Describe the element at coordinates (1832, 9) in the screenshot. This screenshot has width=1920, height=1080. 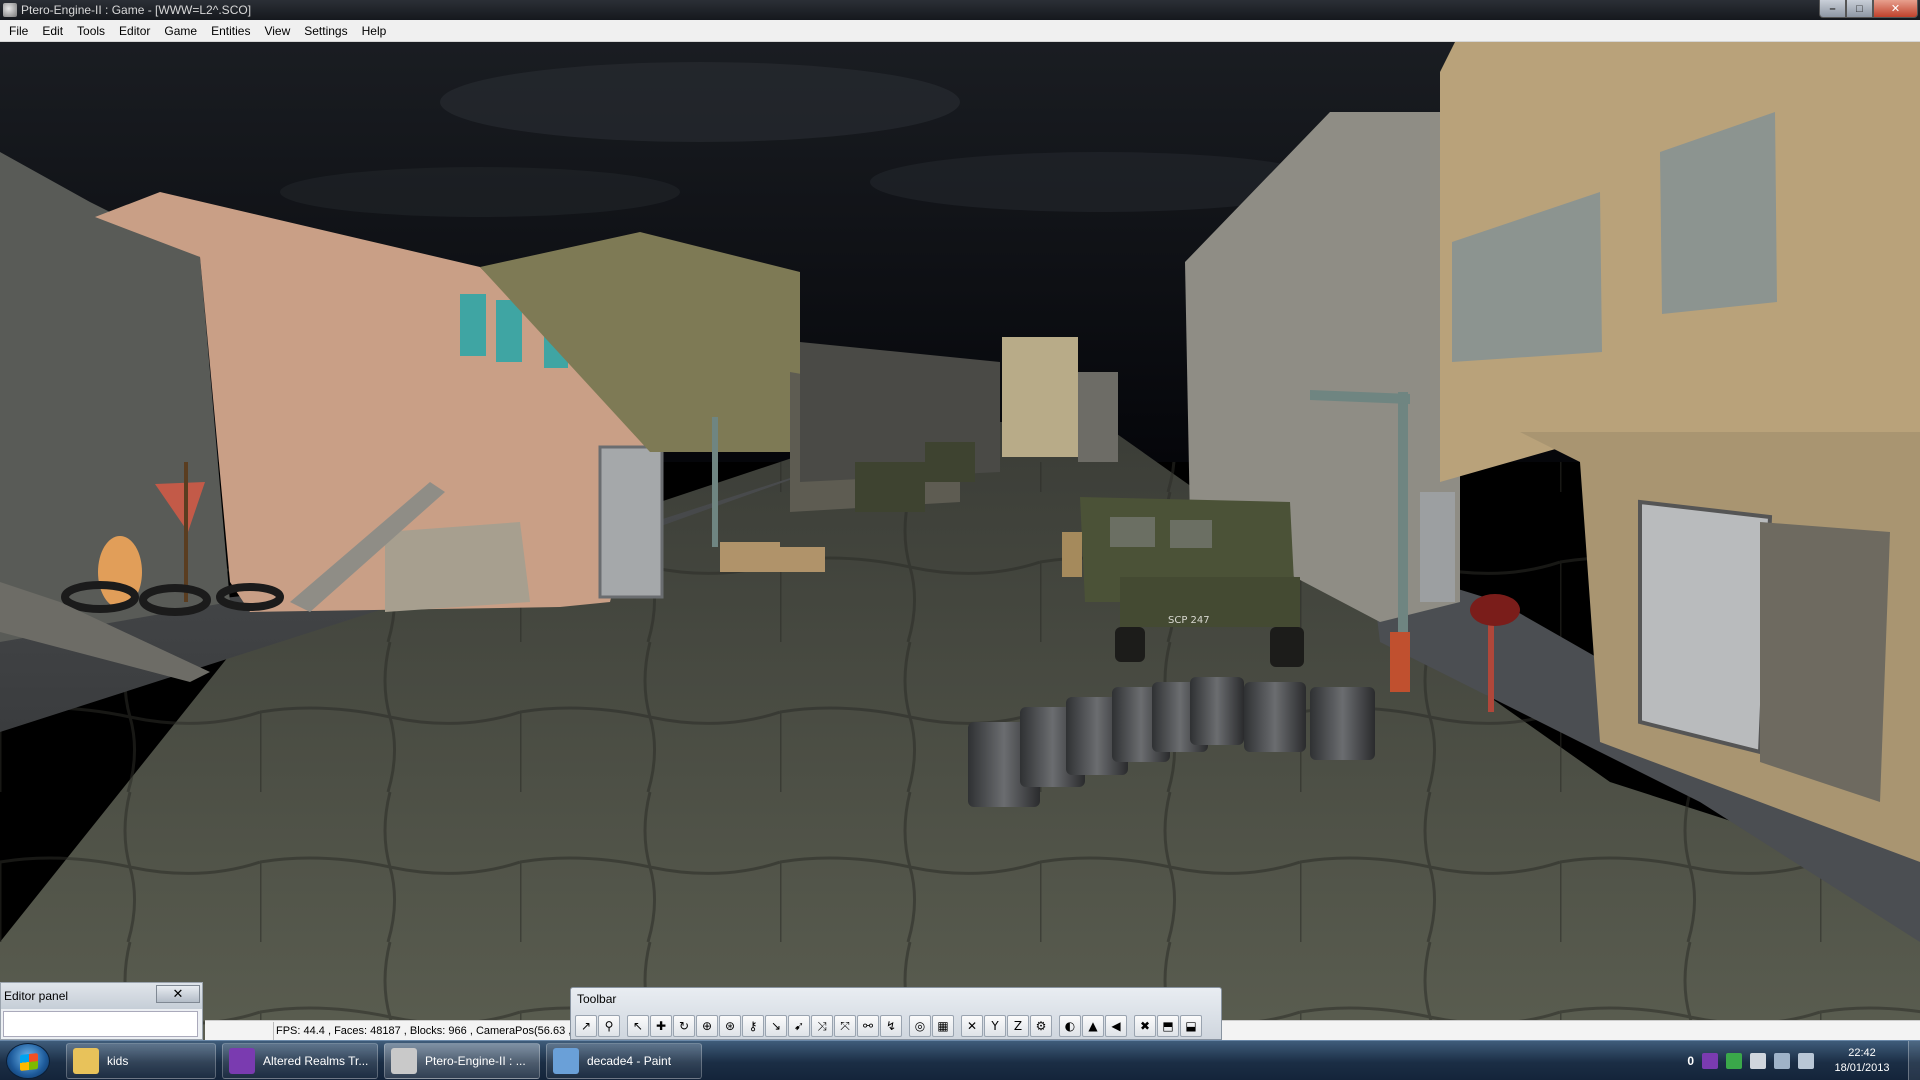
I see `minimize-button: –` at that location.